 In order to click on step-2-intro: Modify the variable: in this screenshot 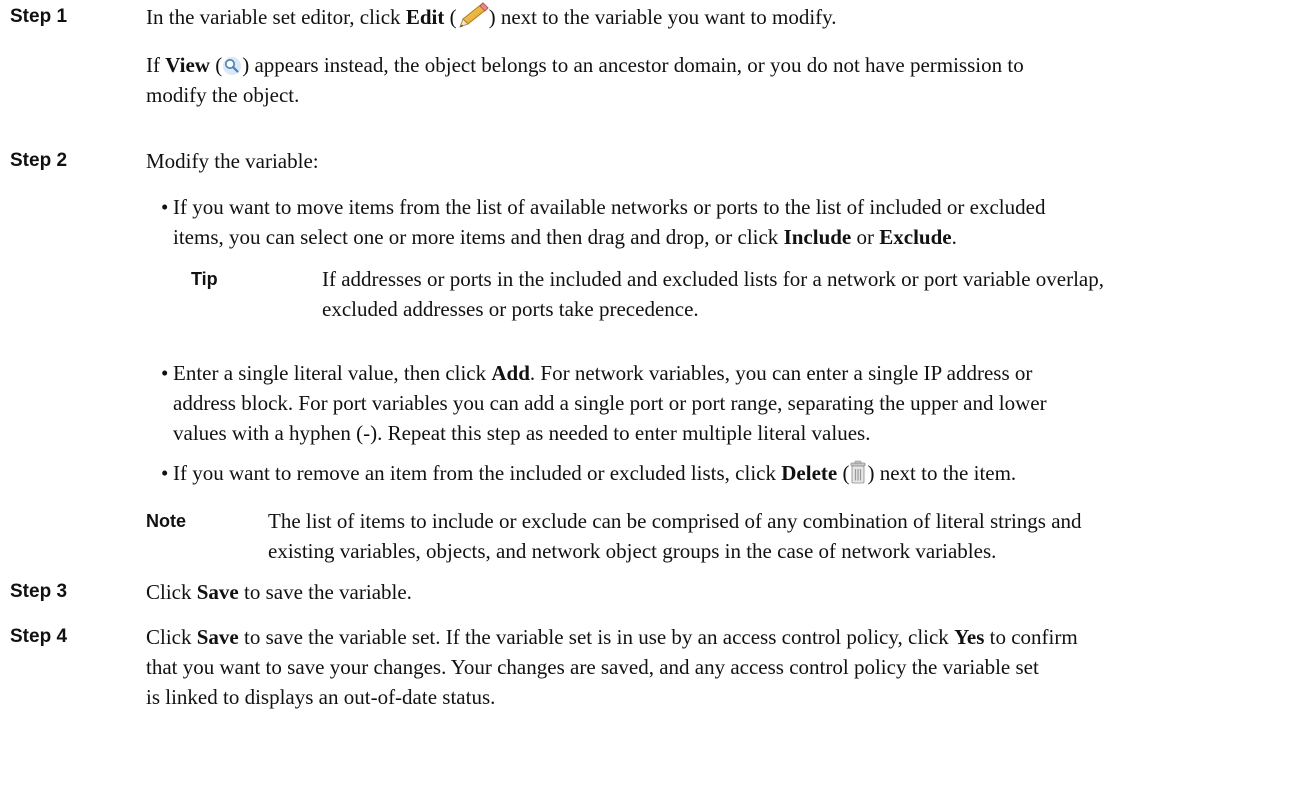, I will do `click(232, 161)`.